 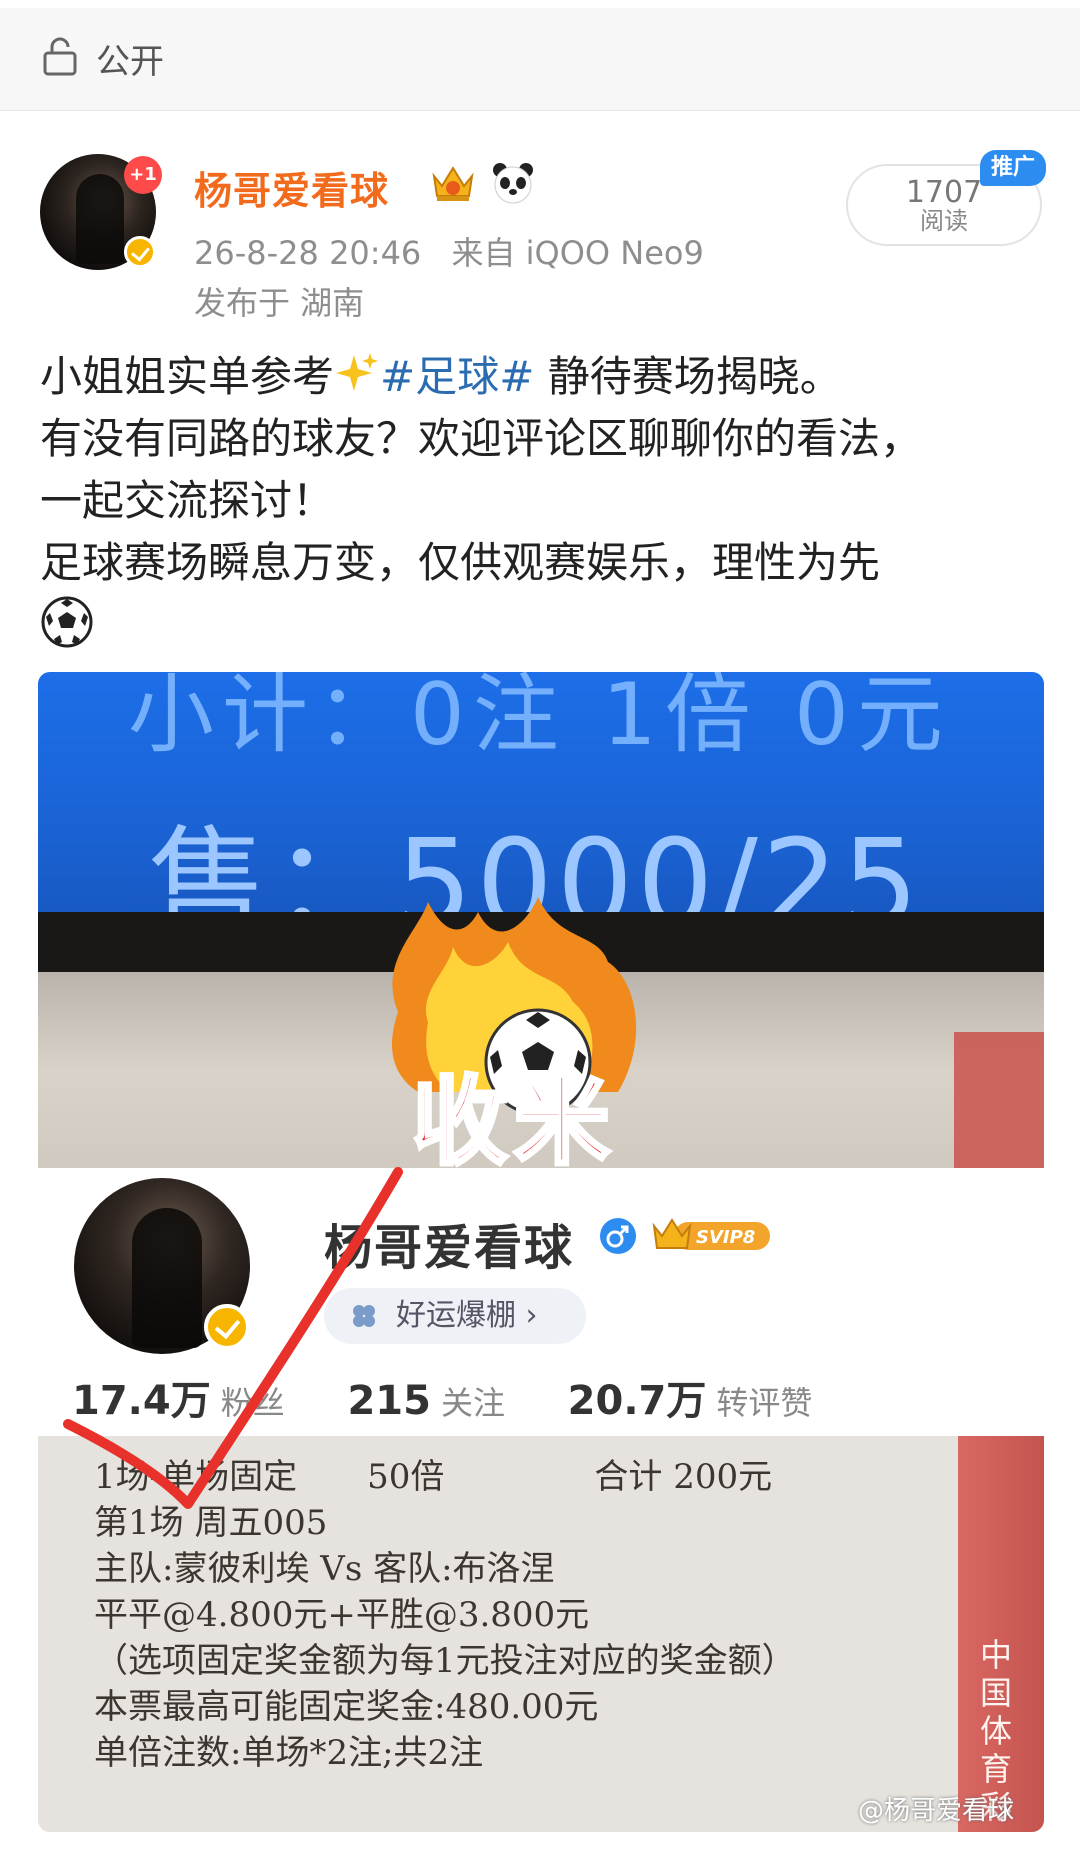 I want to click on post-source: 来自 iQOO Neo9, so click(x=577, y=253).